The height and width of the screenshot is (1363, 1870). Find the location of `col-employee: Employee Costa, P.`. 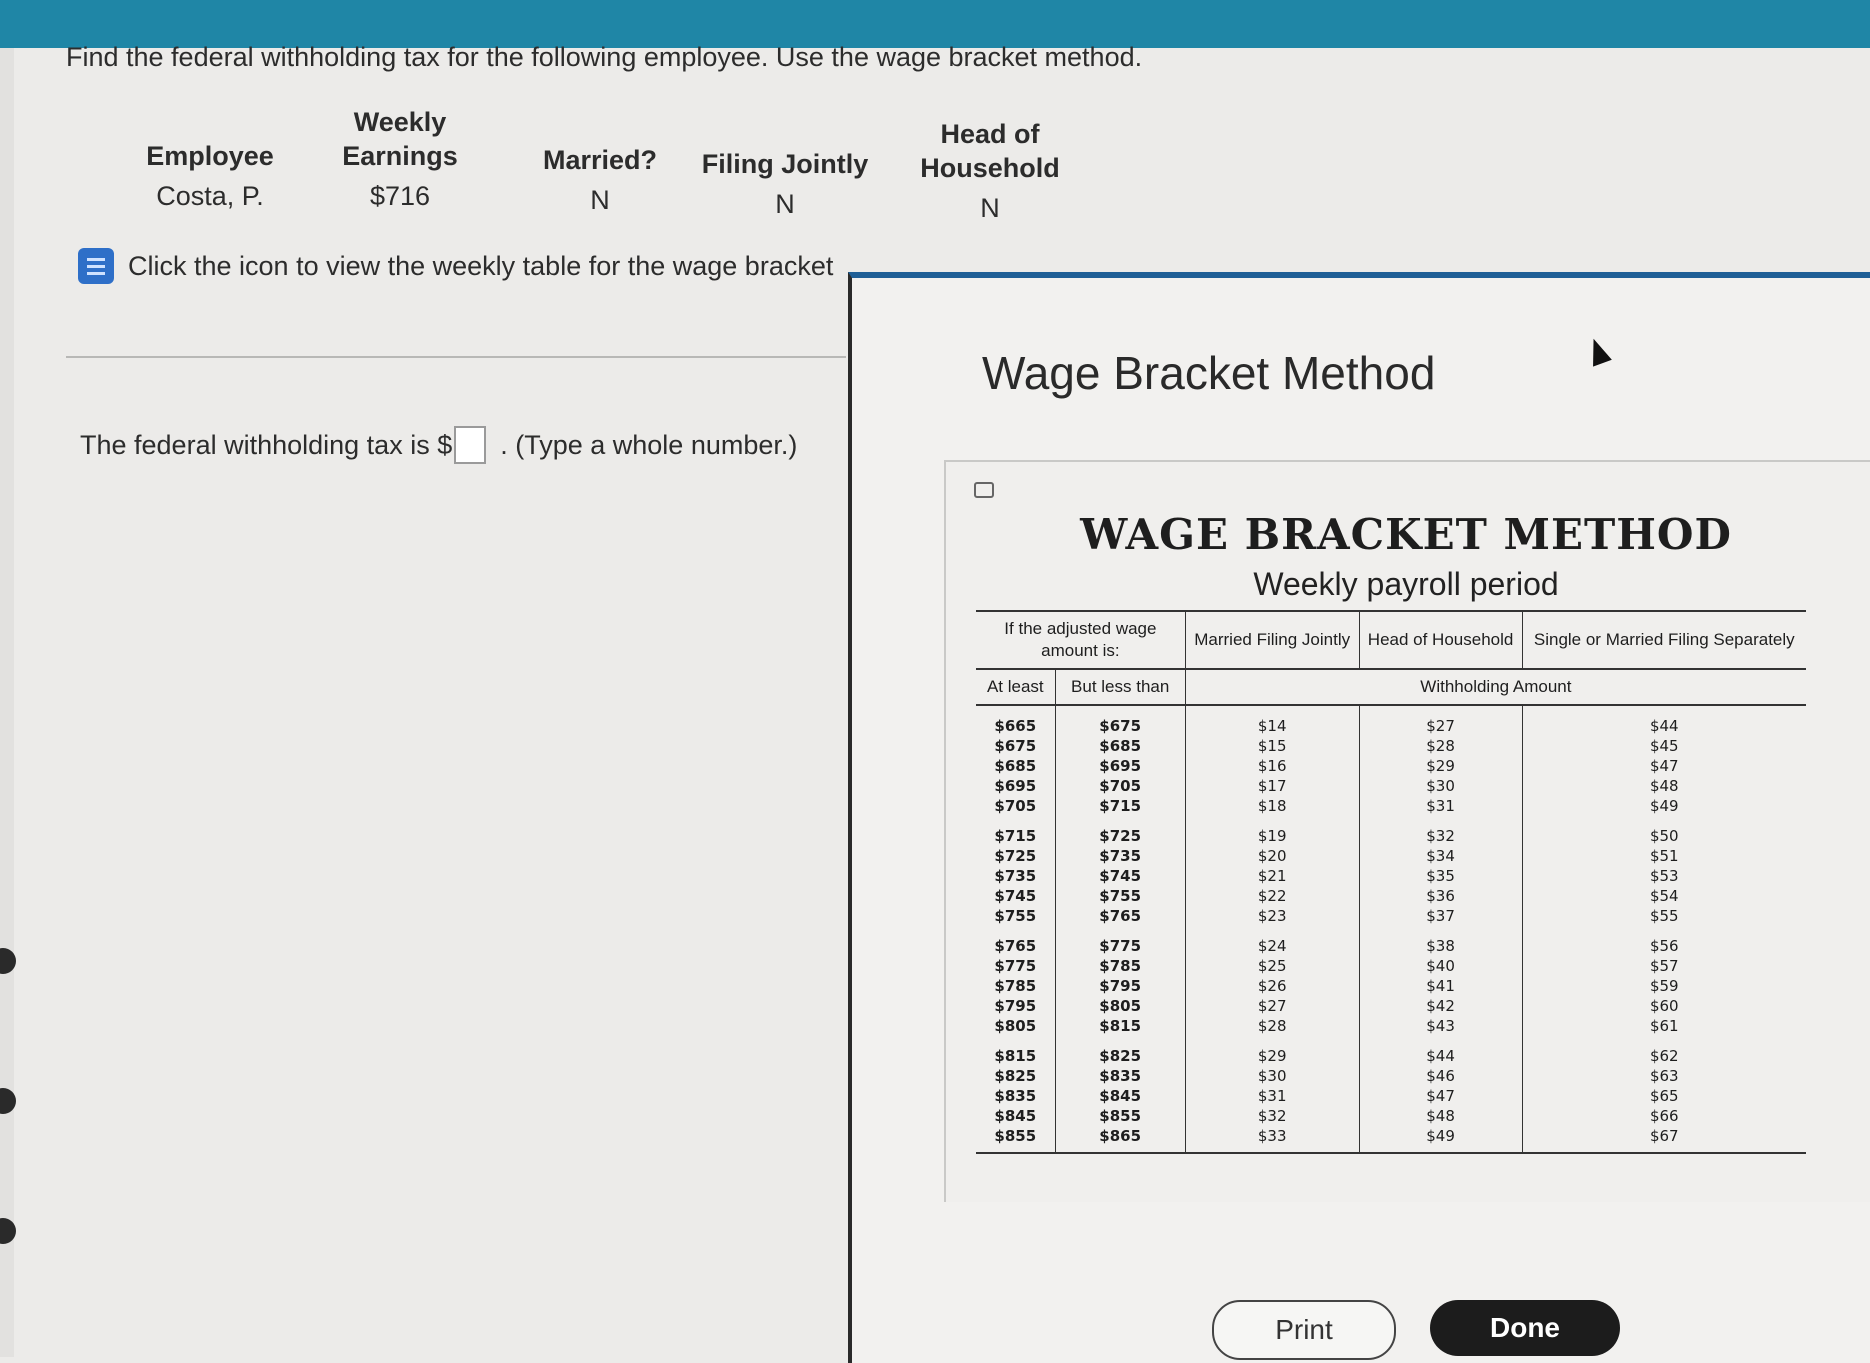

col-employee: Employee Costa, P. is located at coordinates (210, 176).